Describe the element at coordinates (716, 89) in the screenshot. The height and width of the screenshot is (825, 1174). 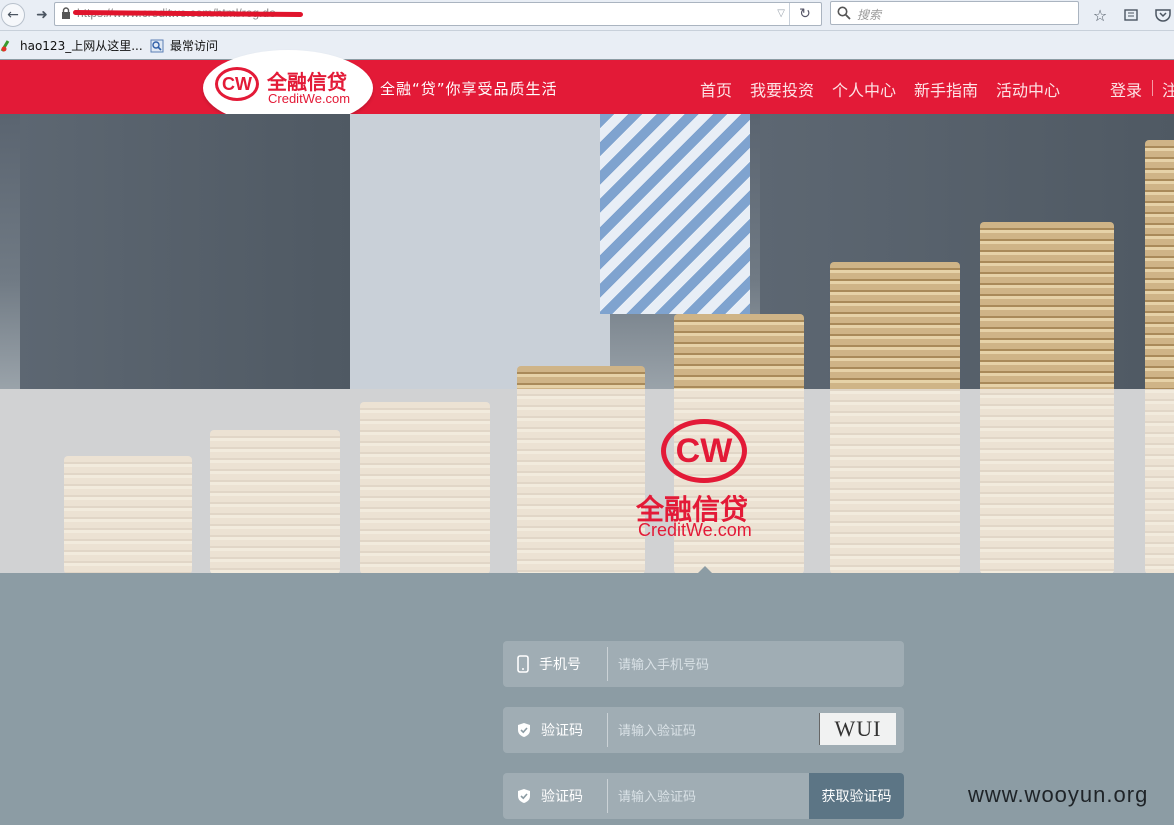
I see `nav-home: 首页` at that location.